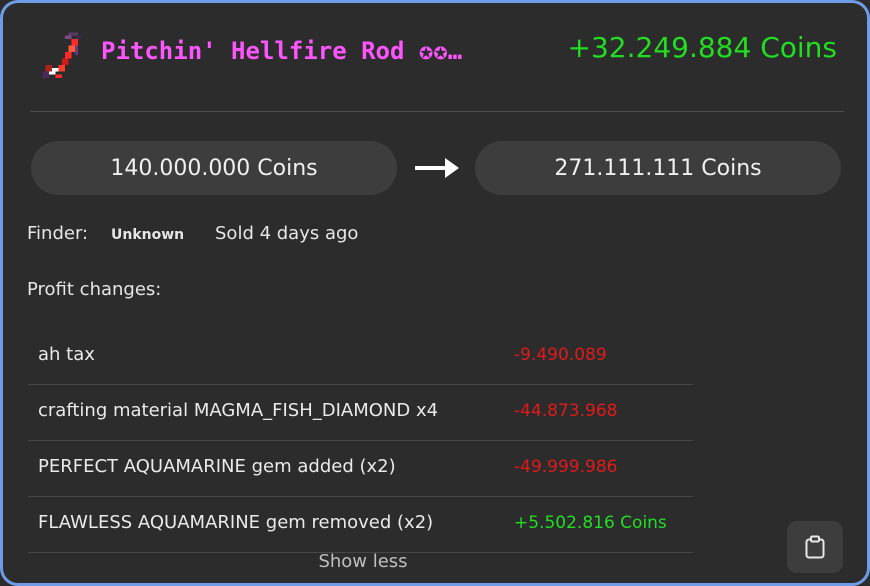  What do you see at coordinates (658, 168) in the screenshot?
I see `sell-price: 271.111.111 Coins` at bounding box center [658, 168].